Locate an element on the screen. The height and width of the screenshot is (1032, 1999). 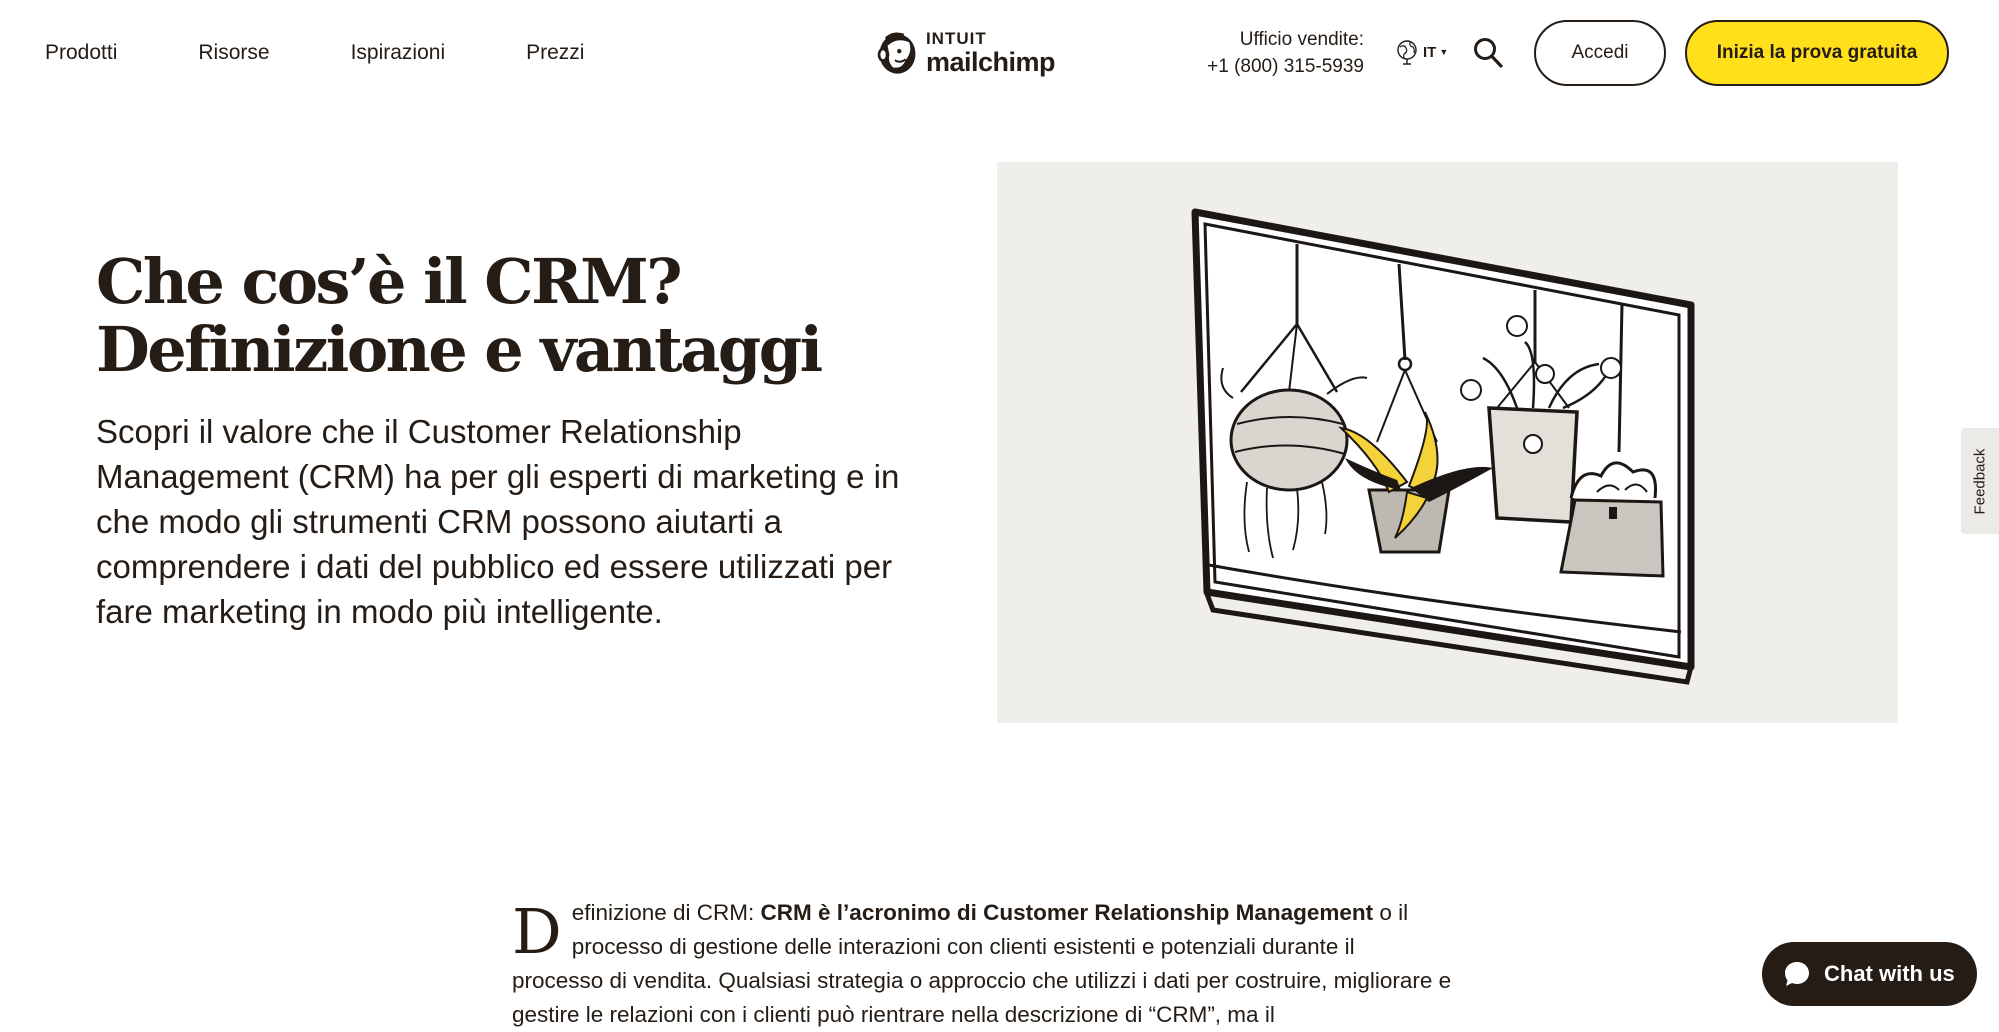
page-title-line-2: Definizione e vantaggi is located at coordinates (459, 349).